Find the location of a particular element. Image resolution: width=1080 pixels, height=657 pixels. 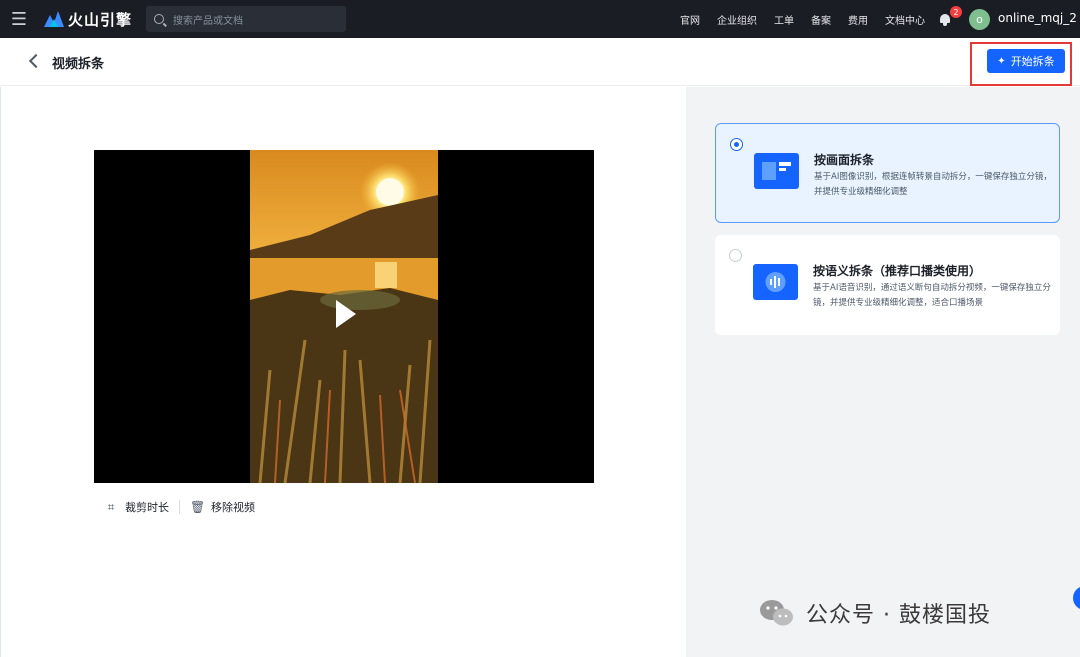

top-nav-links: 官网 企业组织 工单 备案 费用 文档中心 is located at coordinates (811, 19).